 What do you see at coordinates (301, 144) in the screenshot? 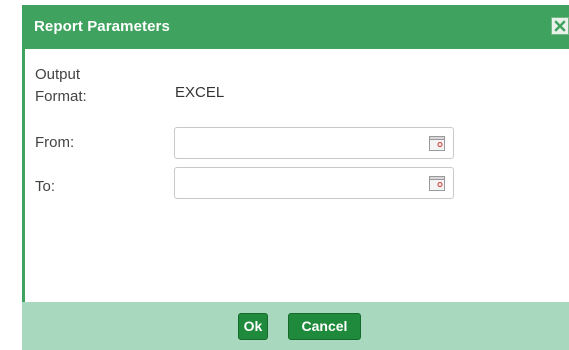
I see `from-date-input` at bounding box center [301, 144].